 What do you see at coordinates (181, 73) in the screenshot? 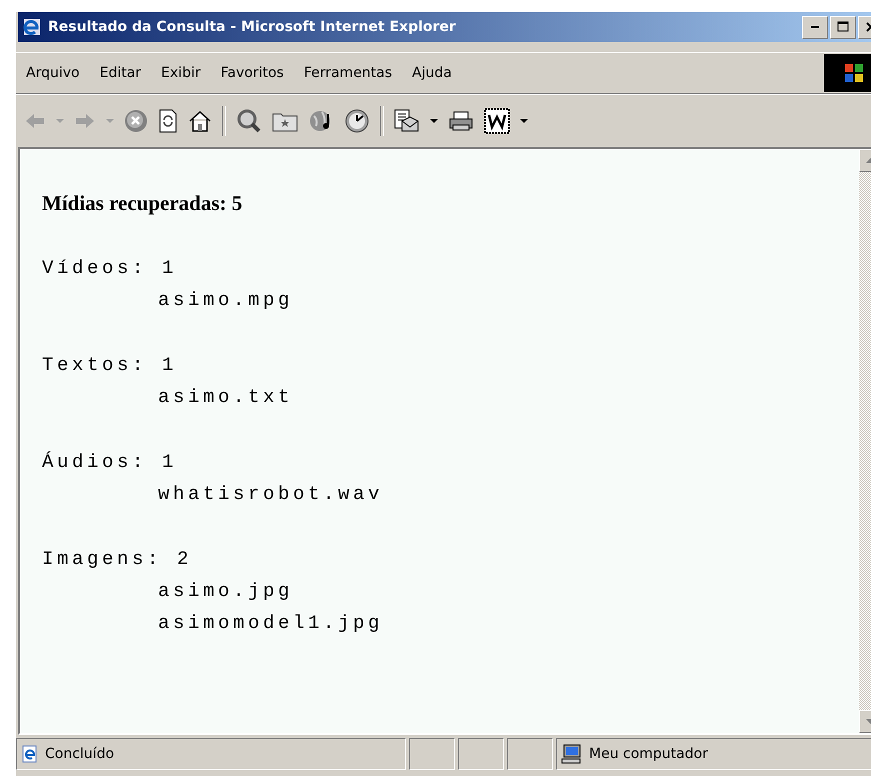
I see `menu-item: Exibir` at bounding box center [181, 73].